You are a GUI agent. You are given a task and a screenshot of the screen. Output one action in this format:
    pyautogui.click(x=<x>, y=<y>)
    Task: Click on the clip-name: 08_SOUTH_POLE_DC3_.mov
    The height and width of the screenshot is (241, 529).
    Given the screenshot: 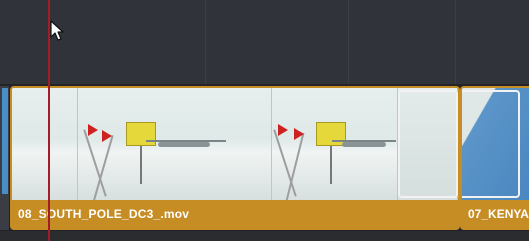 What is the action you would take?
    pyautogui.click(x=104, y=214)
    